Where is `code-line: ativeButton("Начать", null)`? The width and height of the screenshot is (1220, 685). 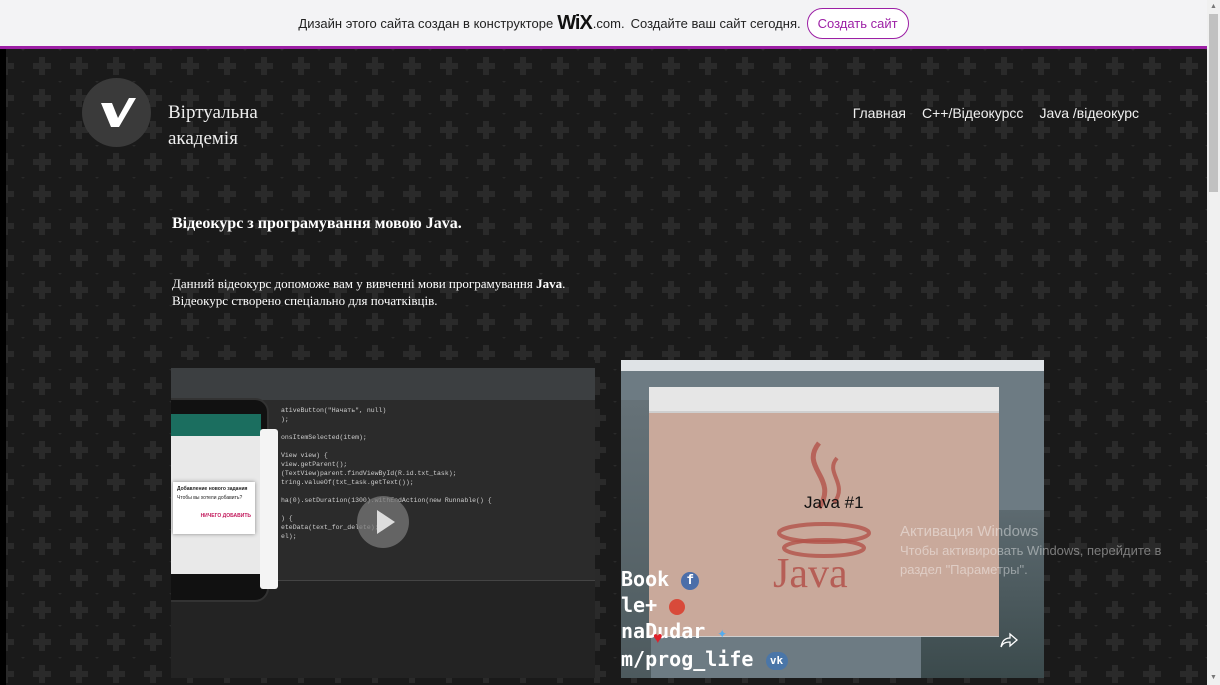
code-line: ativeButton("Начать", null) is located at coordinates (334, 410).